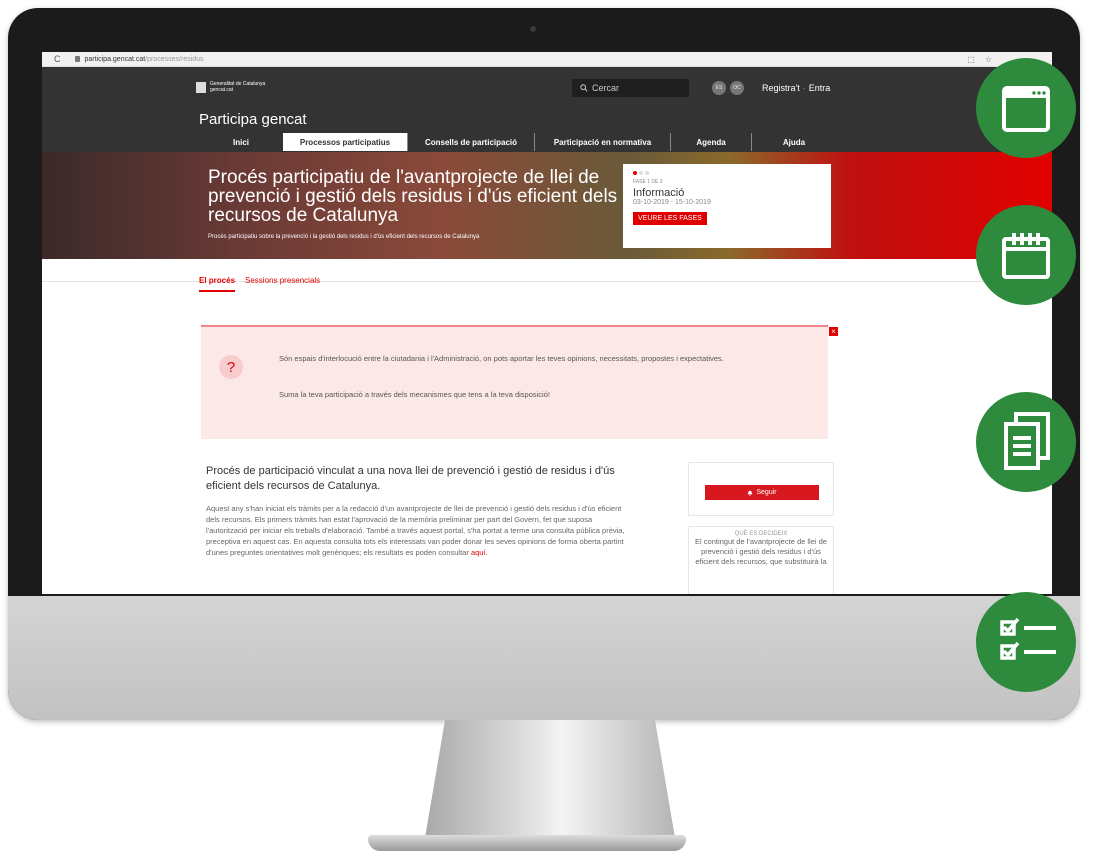 This screenshot has width=1103, height=863. I want to click on lang-es-button: ES, so click(719, 88).